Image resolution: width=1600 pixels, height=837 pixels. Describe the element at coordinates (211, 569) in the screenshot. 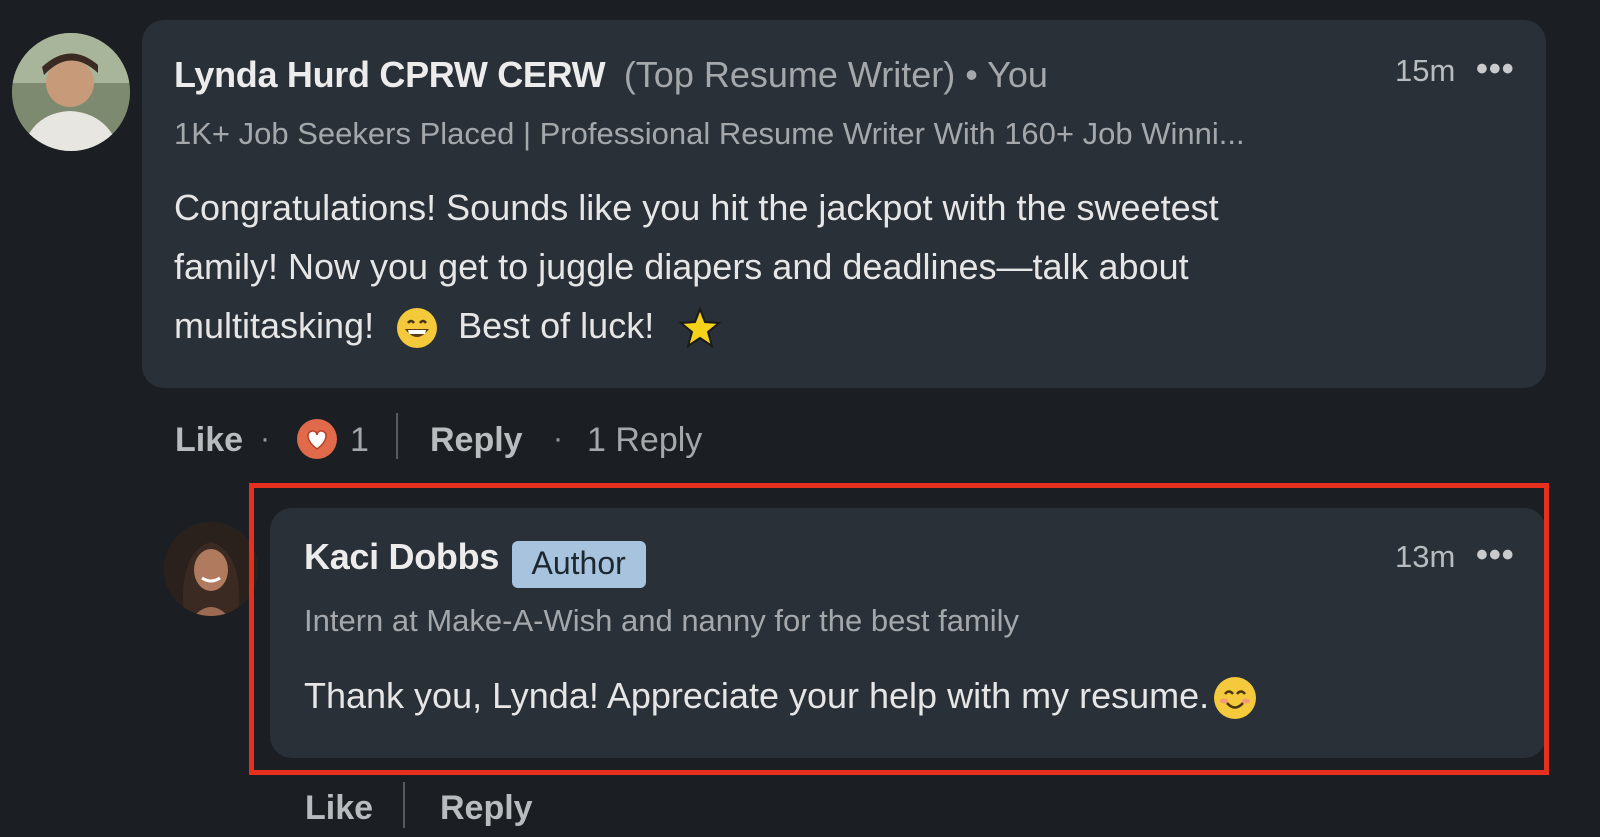

I see `avatar-kaci` at that location.